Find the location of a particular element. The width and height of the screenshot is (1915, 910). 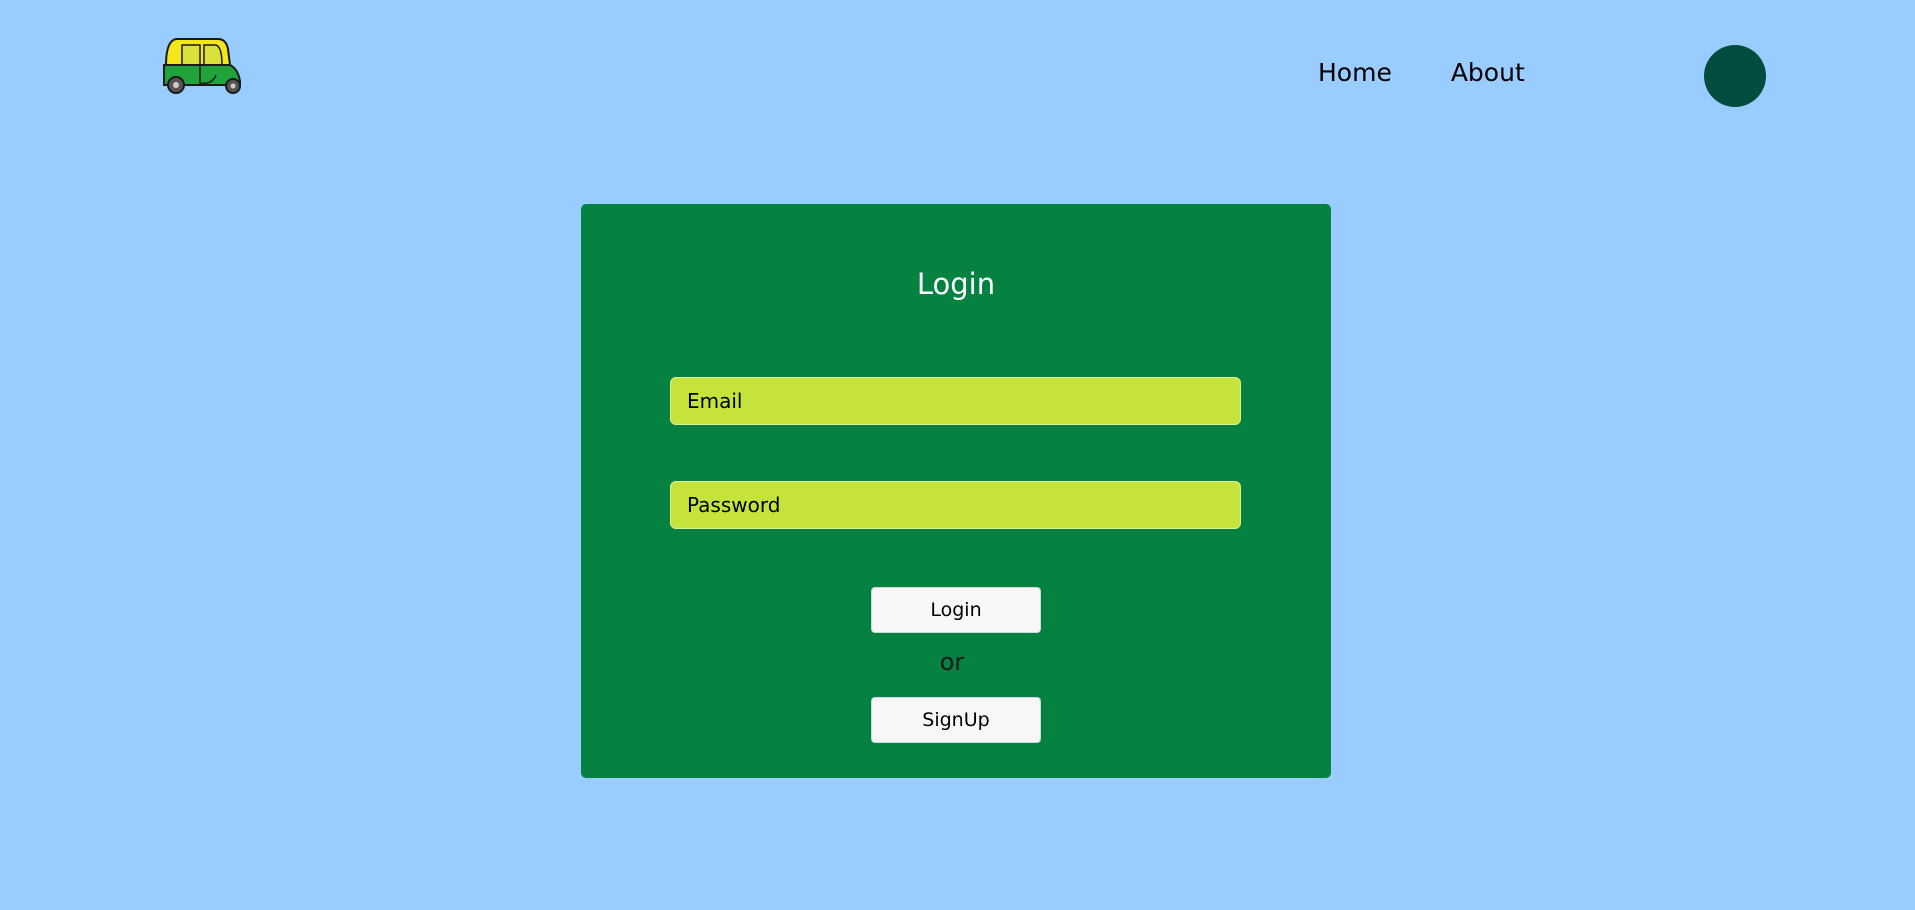

logo is located at coordinates (202, 65).